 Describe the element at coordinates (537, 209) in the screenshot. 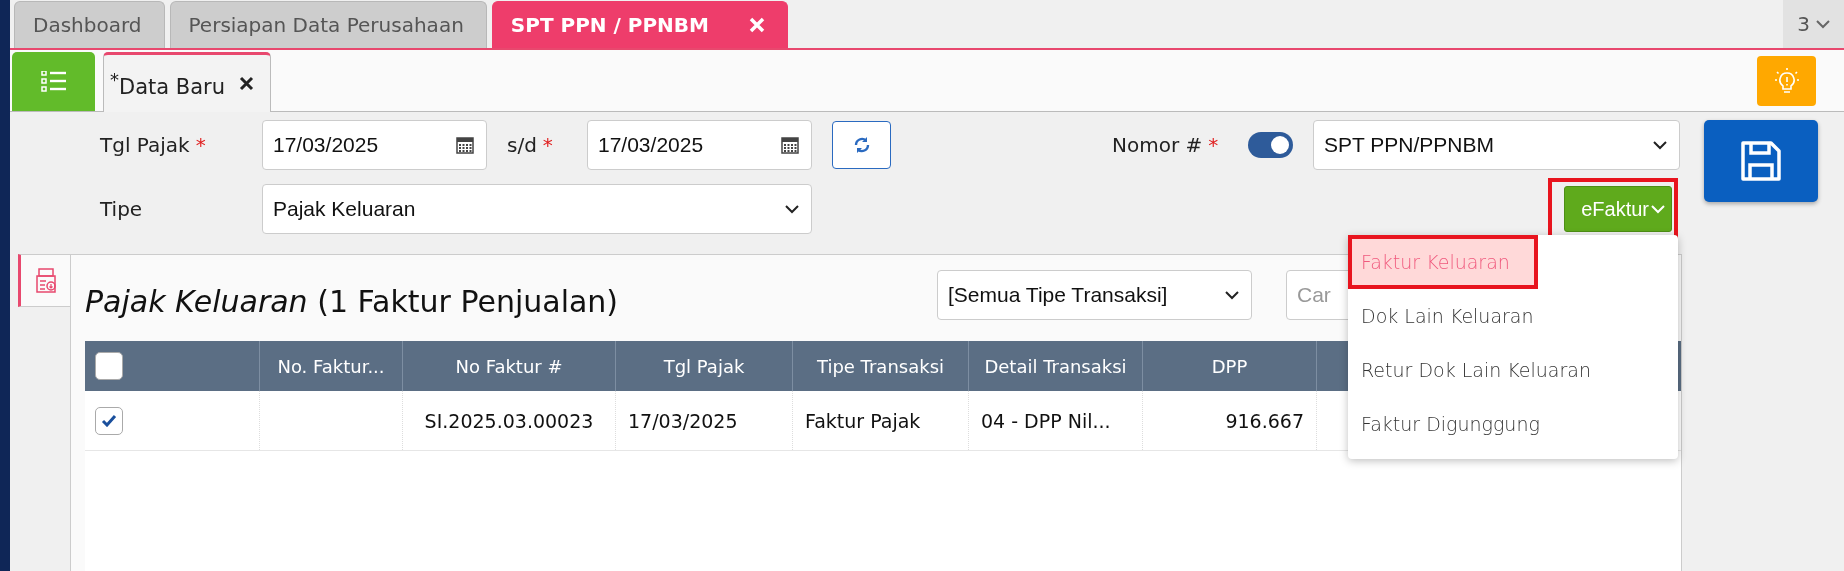

I see `tipe-select: Pajak Keluaran` at that location.